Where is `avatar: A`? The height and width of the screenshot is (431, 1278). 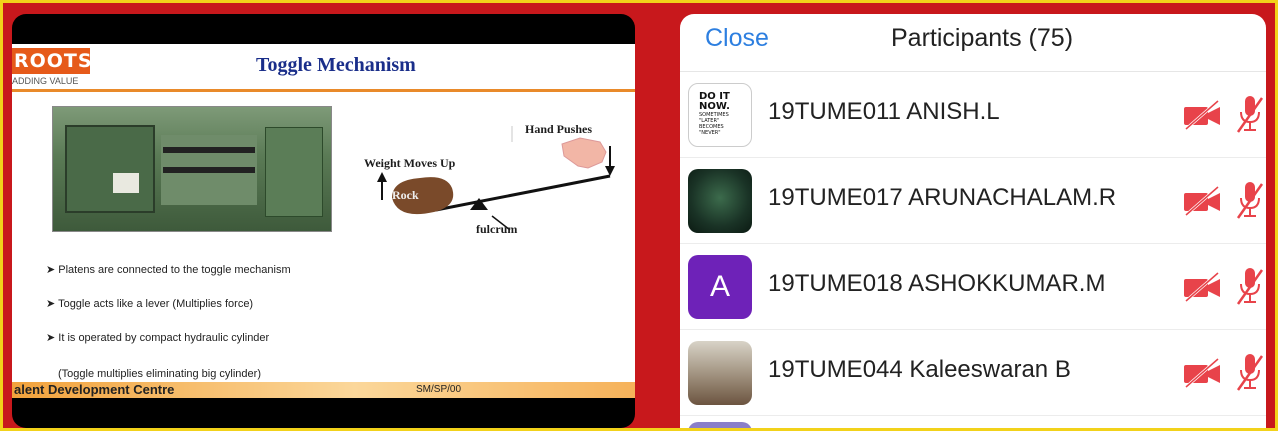
avatar: A is located at coordinates (720, 287).